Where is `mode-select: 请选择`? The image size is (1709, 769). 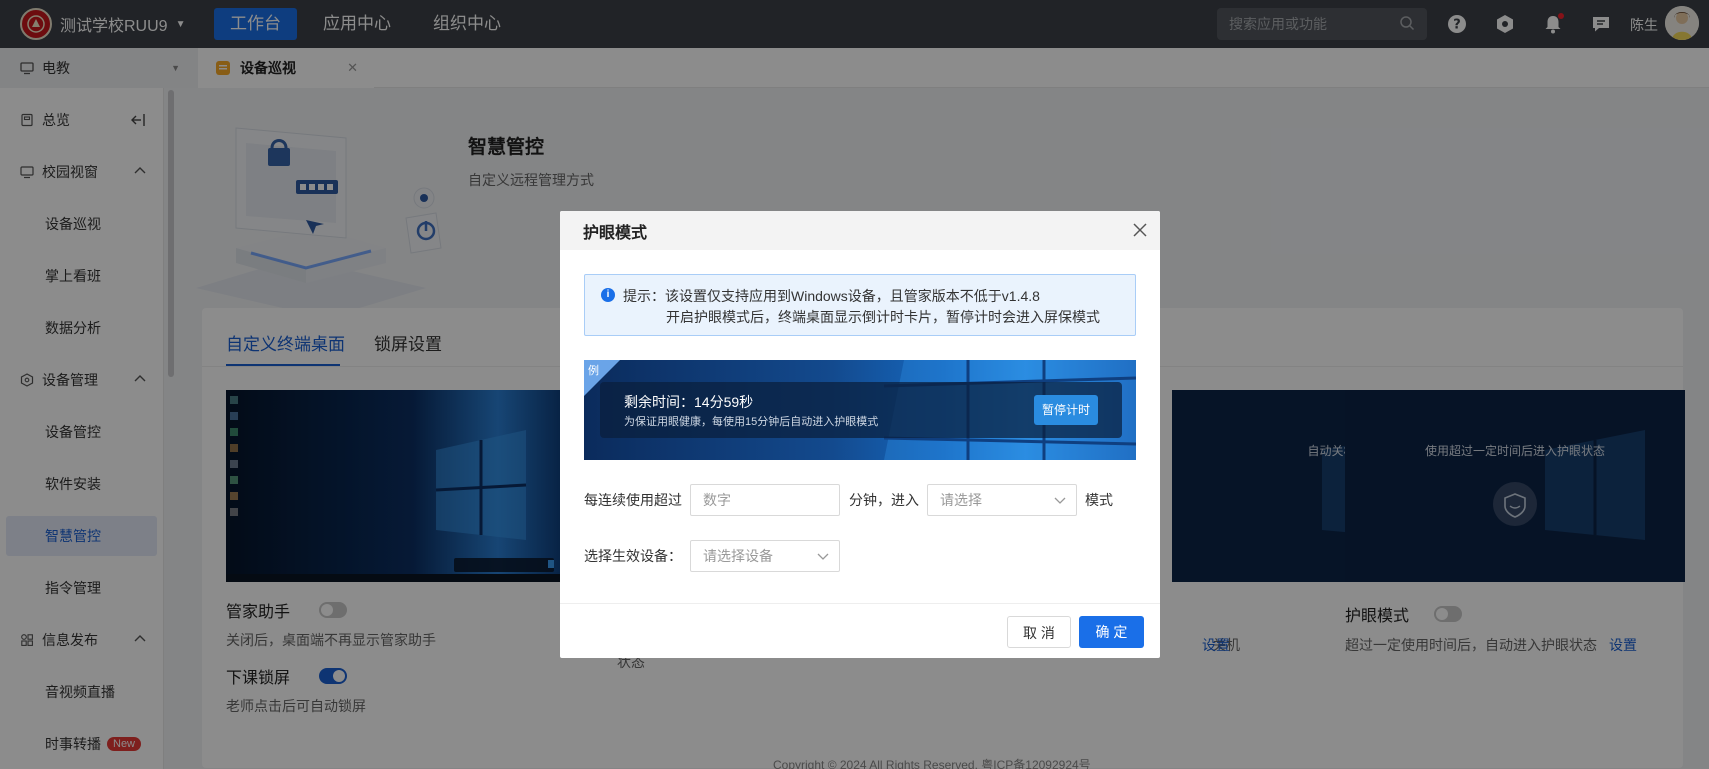 mode-select: 请选择 is located at coordinates (1002, 500).